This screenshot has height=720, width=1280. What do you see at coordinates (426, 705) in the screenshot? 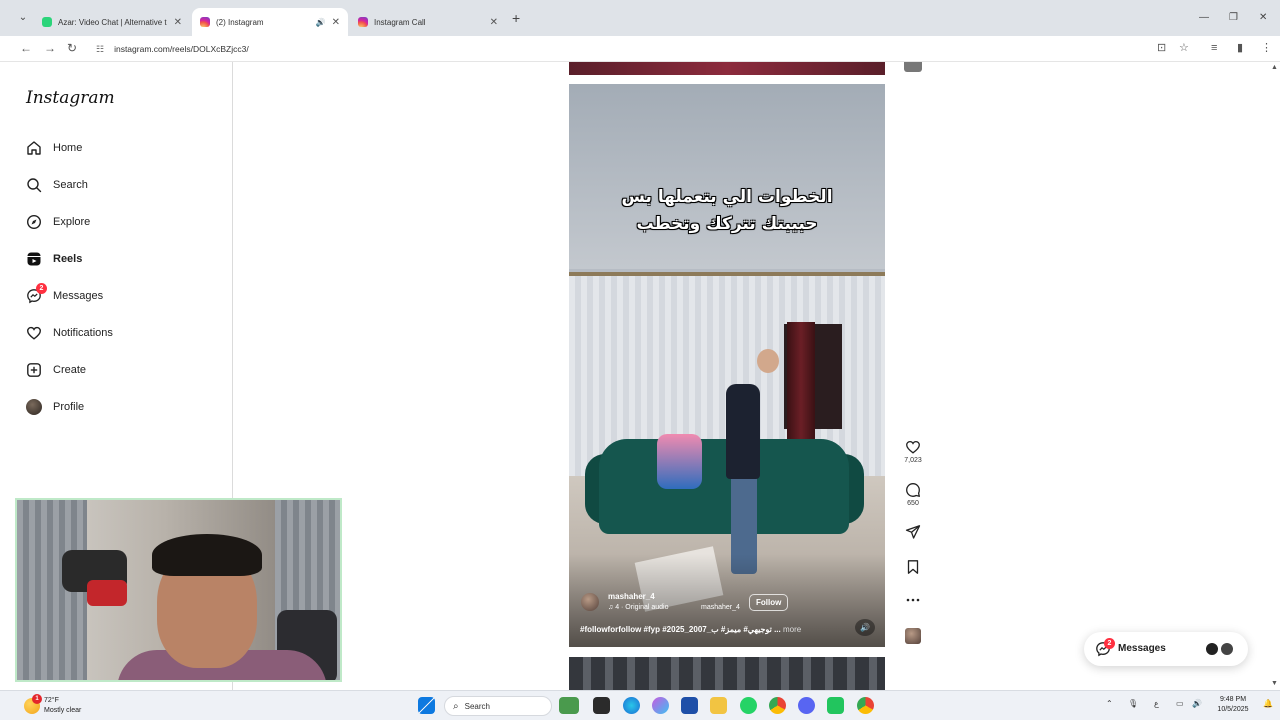
I see `start-icon` at bounding box center [426, 705].